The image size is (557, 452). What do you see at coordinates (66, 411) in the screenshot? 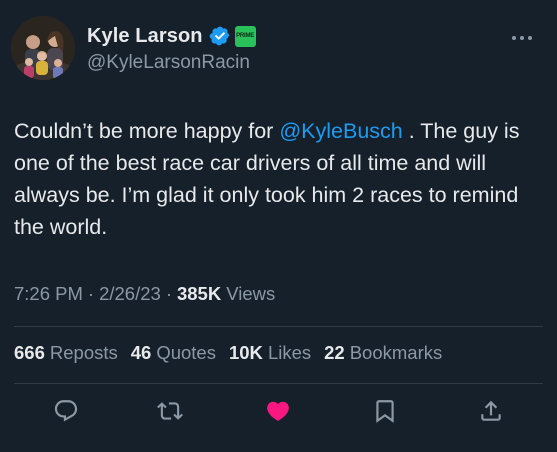
I see `reply-icon` at bounding box center [66, 411].